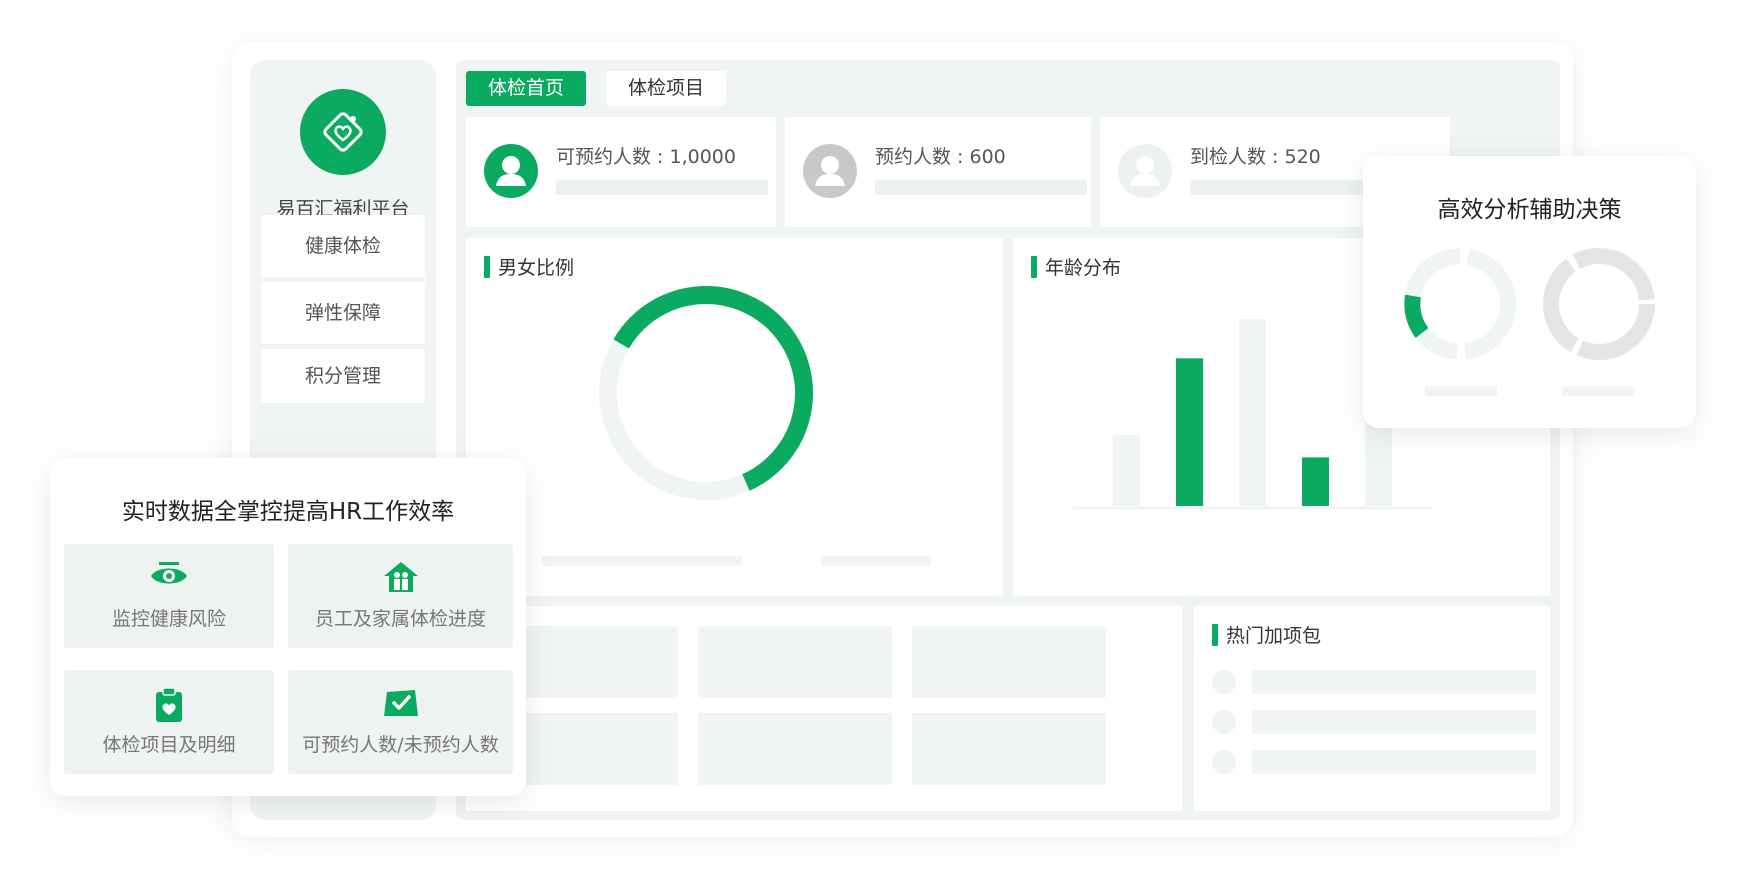 The image size is (1747, 896). I want to click on hot-addons-panel: 热门加项包, so click(1372, 708).